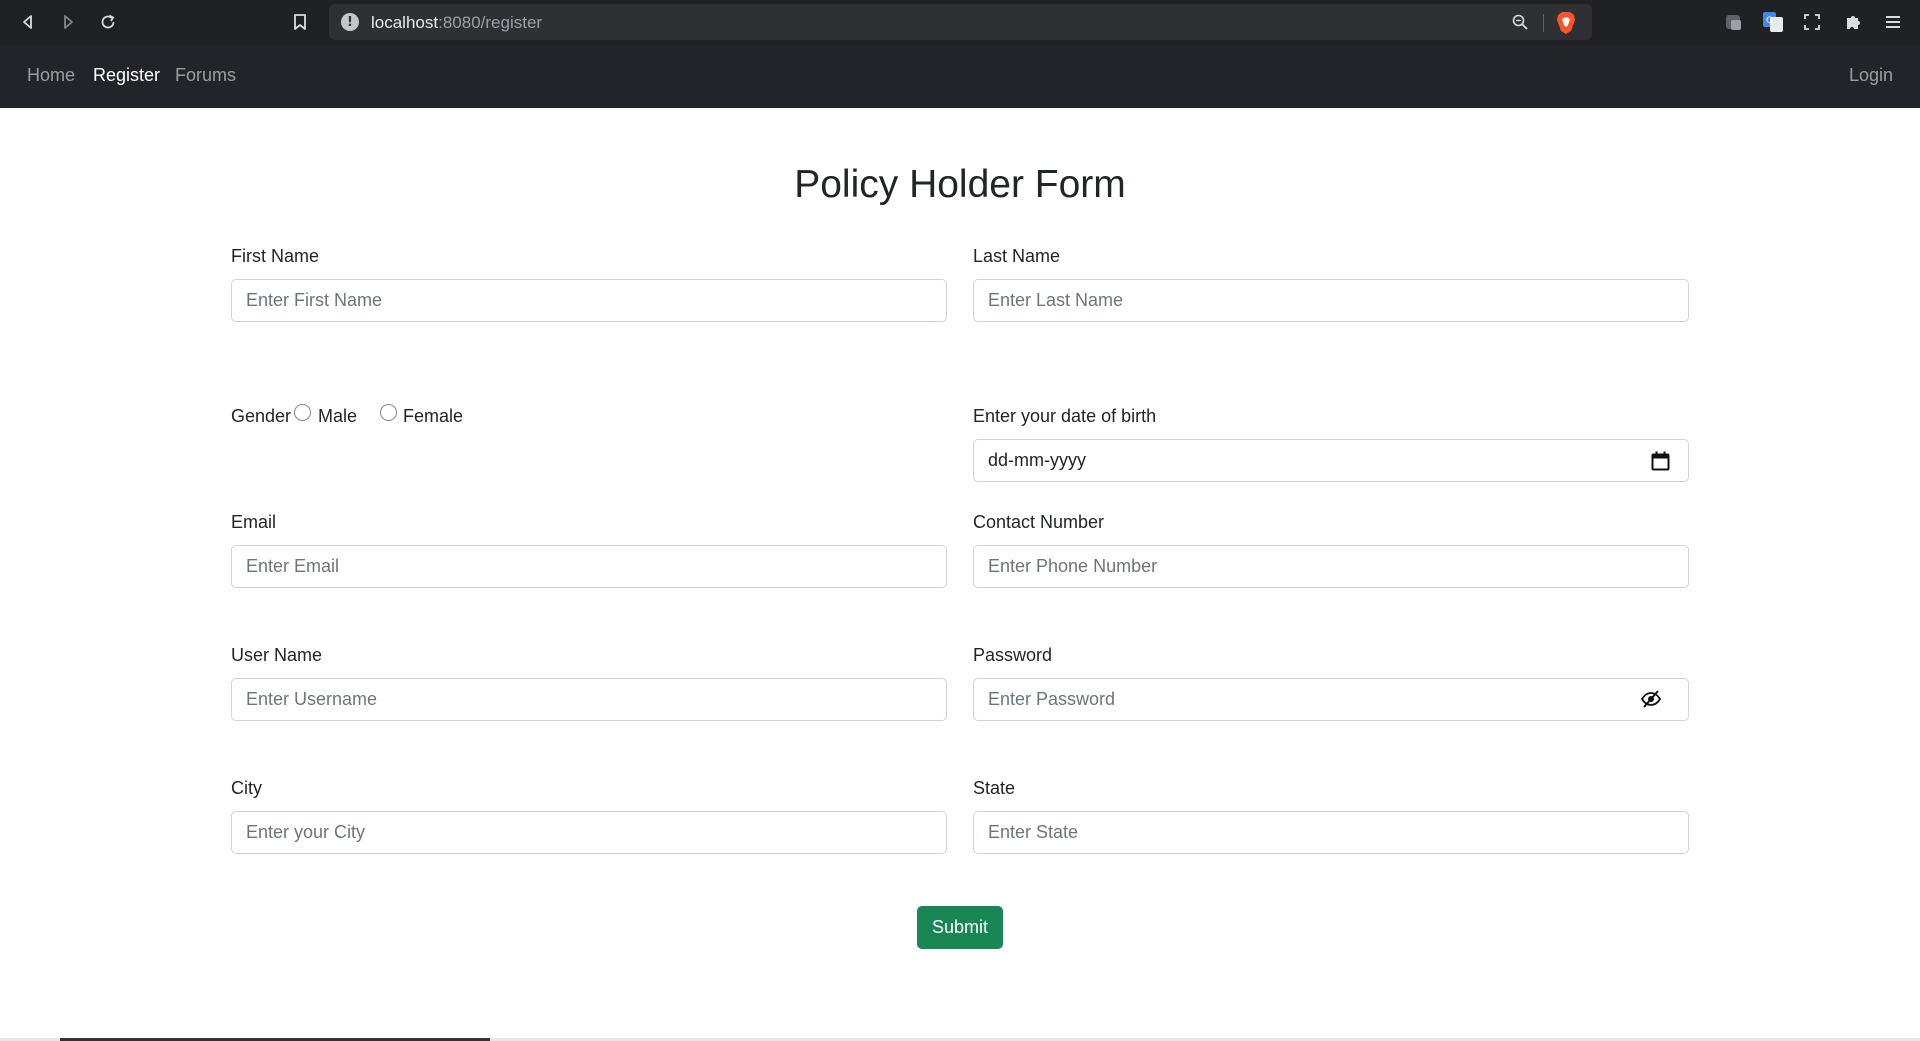 The image size is (1920, 1041). I want to click on brave-shield-icon, so click(1566, 25).